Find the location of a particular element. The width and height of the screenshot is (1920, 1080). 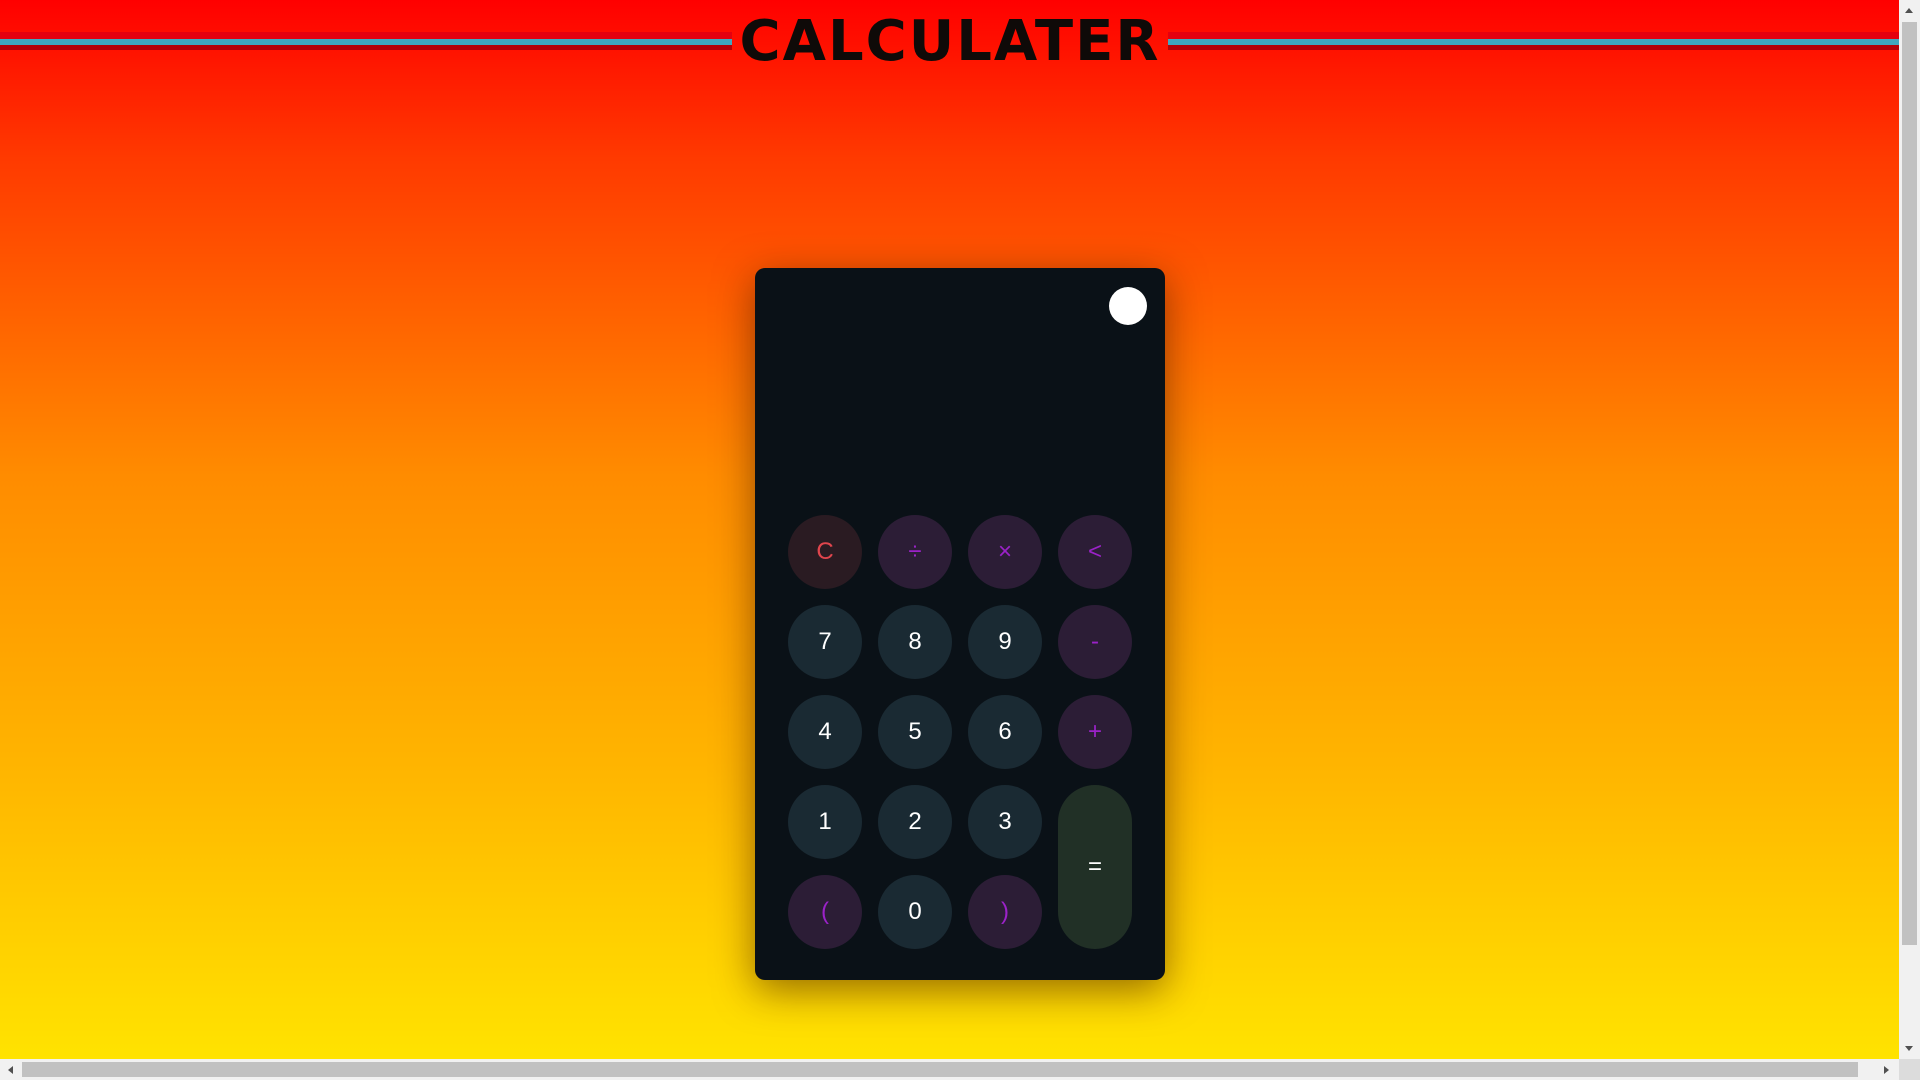

scroll-down-arrow-icon is located at coordinates (1909, 1048).